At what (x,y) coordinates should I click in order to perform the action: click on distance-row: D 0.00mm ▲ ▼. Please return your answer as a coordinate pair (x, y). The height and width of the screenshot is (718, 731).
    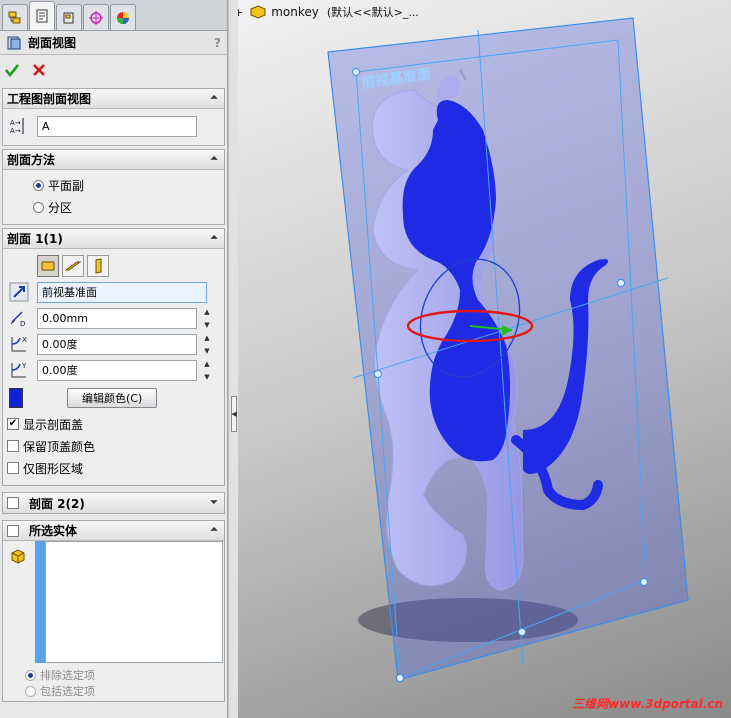
    Looking at the image, I should click on (113, 318).